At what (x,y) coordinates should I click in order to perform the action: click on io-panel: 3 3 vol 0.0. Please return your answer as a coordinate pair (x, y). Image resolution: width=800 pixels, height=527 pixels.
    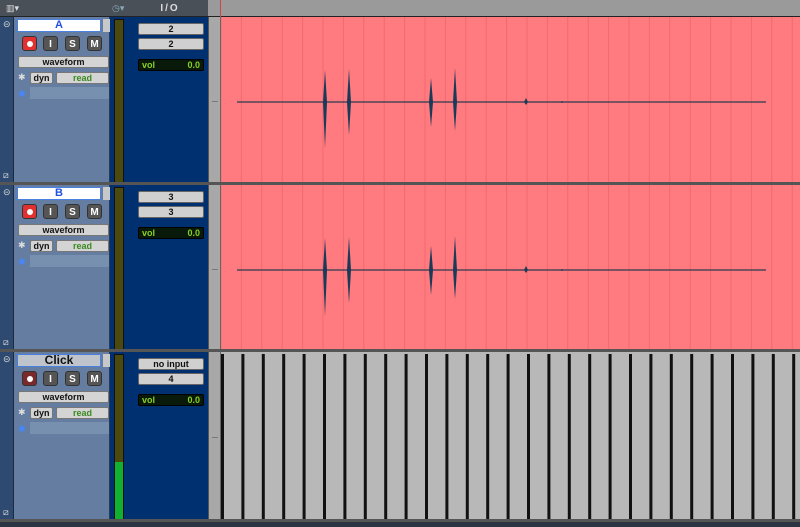
    Looking at the image, I should click on (170, 268).